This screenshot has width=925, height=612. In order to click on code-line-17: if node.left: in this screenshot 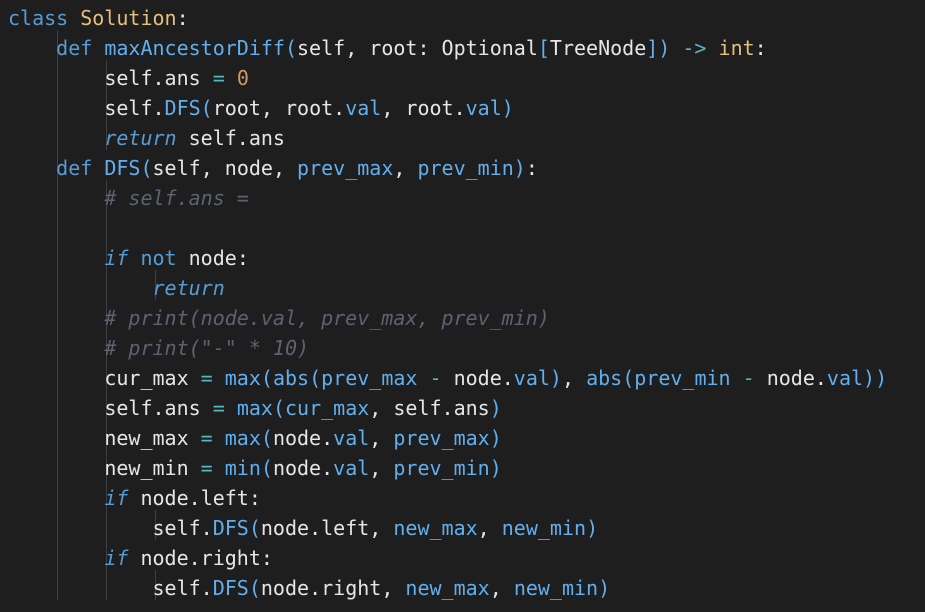, I will do `click(134, 498)`.